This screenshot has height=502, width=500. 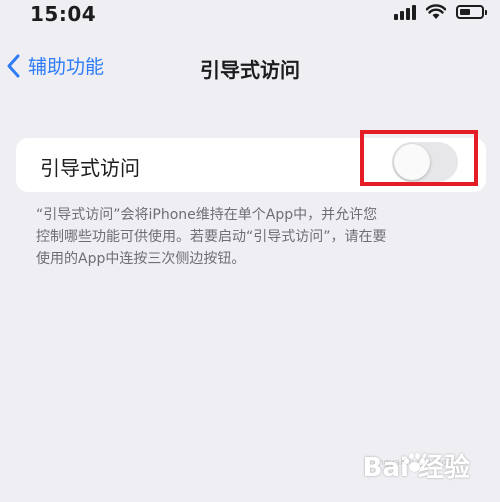 What do you see at coordinates (63, 14) in the screenshot?
I see `status-time: 15:04` at bounding box center [63, 14].